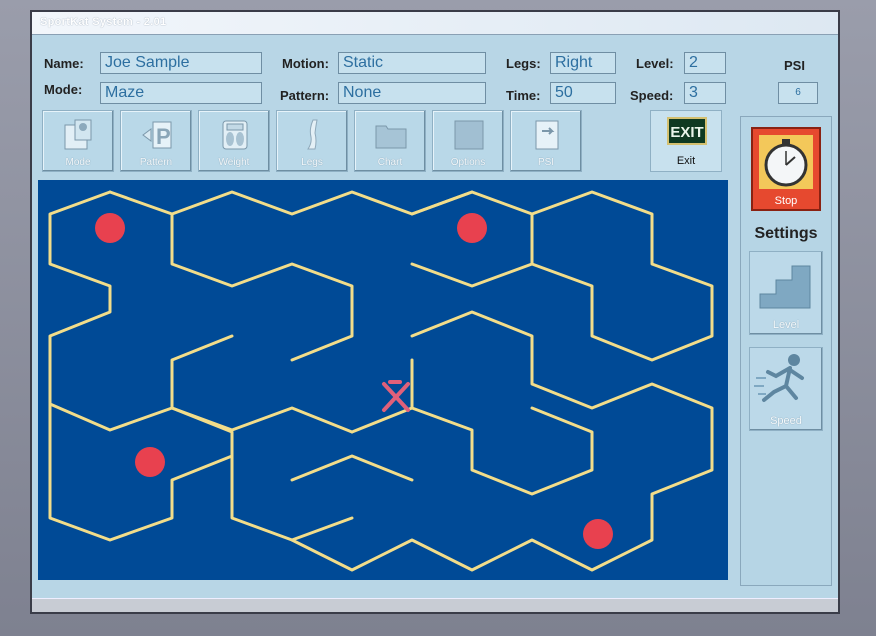  I want to click on psi-button-label: PSI, so click(546, 162).